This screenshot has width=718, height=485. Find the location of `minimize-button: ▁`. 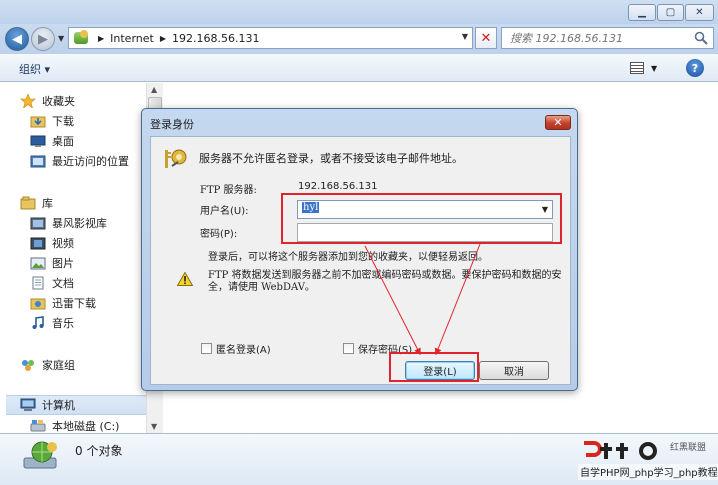

minimize-button: ▁ is located at coordinates (642, 12).